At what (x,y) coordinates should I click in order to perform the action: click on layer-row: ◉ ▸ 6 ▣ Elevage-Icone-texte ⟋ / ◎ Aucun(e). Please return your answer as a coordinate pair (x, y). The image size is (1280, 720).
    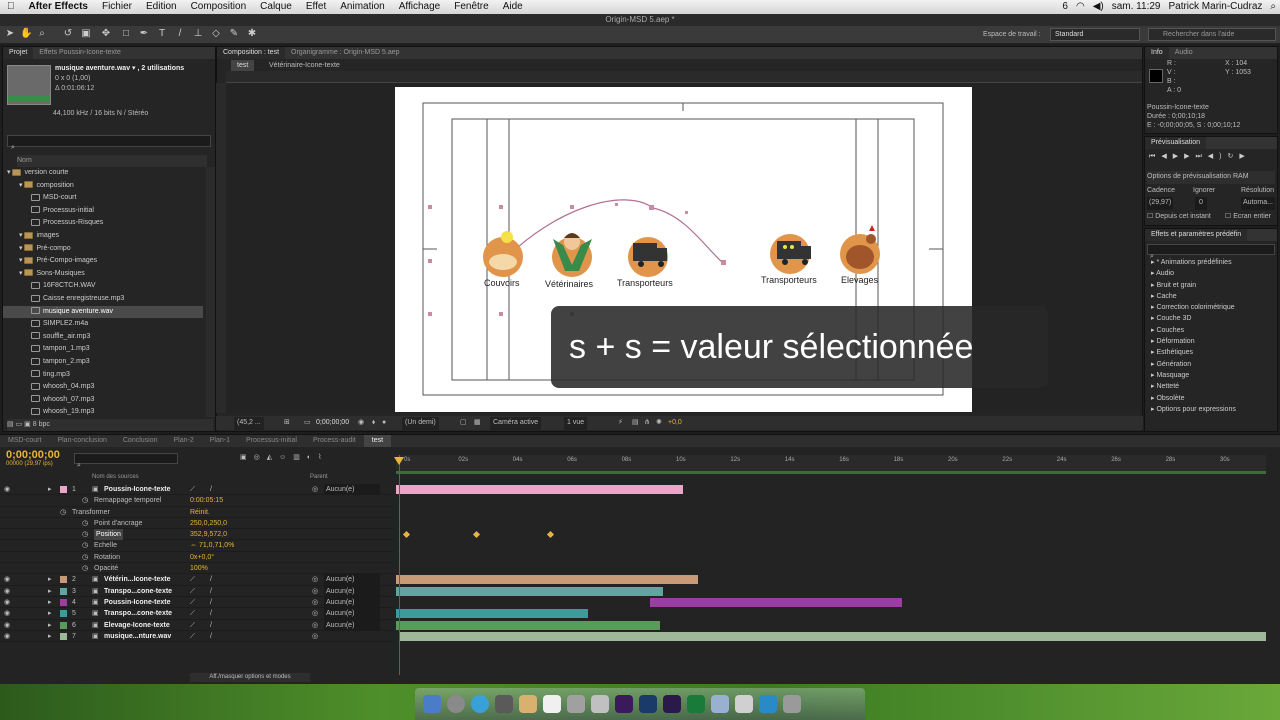
    Looking at the image, I should click on (197, 625).